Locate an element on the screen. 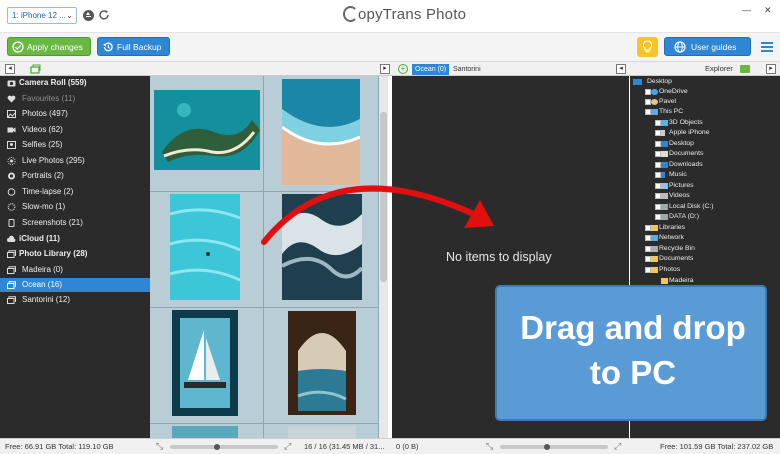 The width and height of the screenshot is (780, 454). album-thumb-size-slider is located at coordinates (554, 447).